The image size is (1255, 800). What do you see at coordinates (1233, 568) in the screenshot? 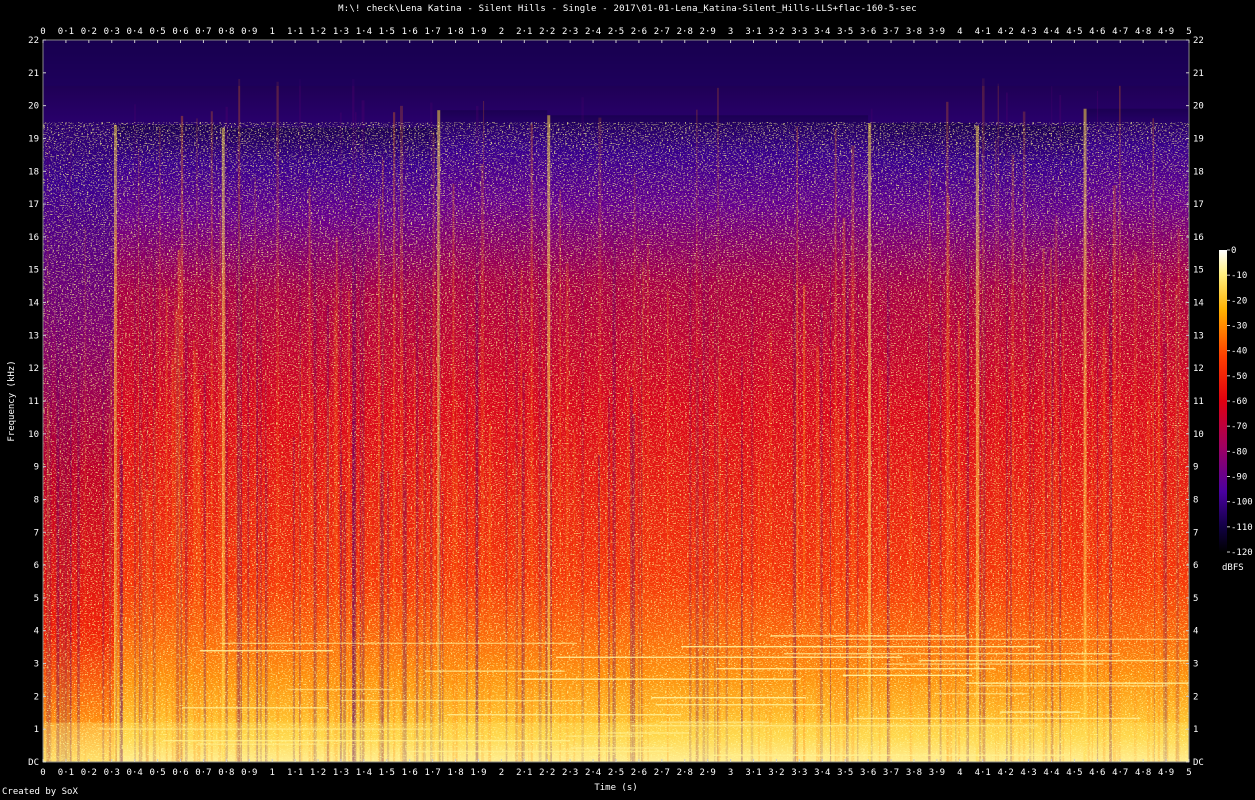
I see `colorbar-label: dBFS` at bounding box center [1233, 568].